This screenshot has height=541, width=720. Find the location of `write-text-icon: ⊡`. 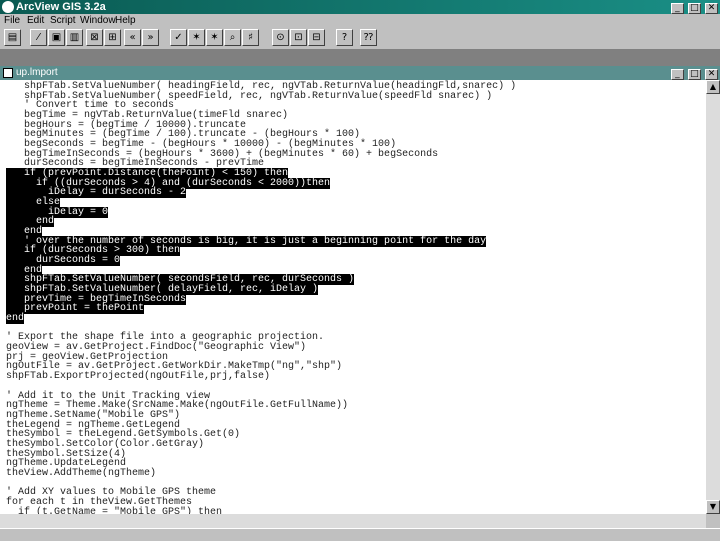

write-text-icon: ⊡ is located at coordinates (298, 37).